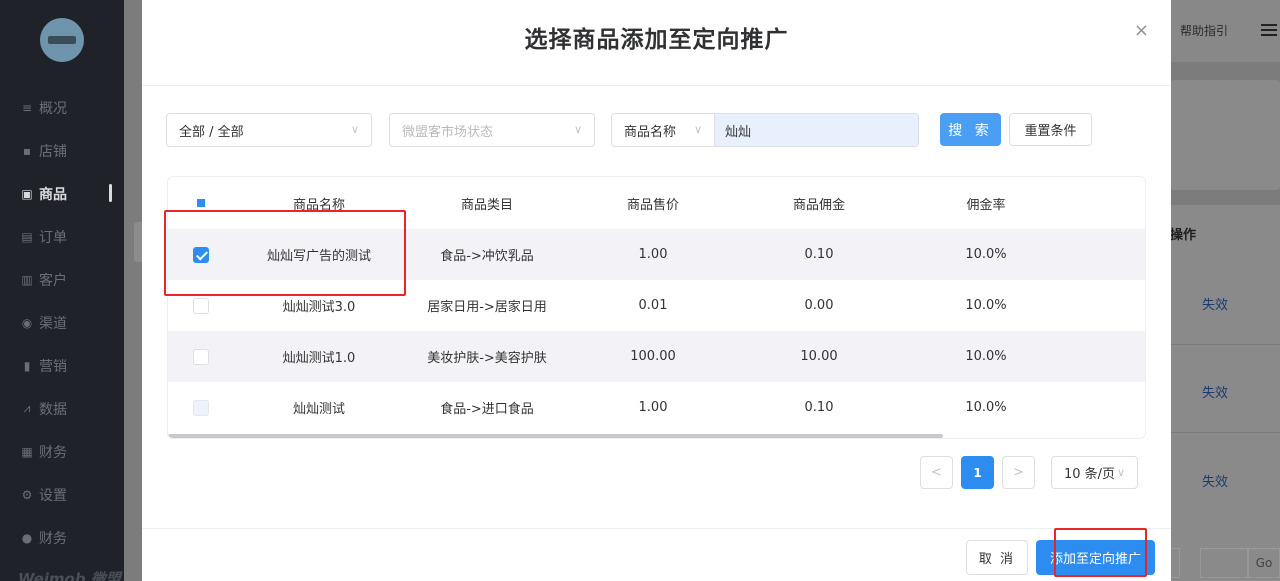  I want to click on background-card, so click(1225, 135).